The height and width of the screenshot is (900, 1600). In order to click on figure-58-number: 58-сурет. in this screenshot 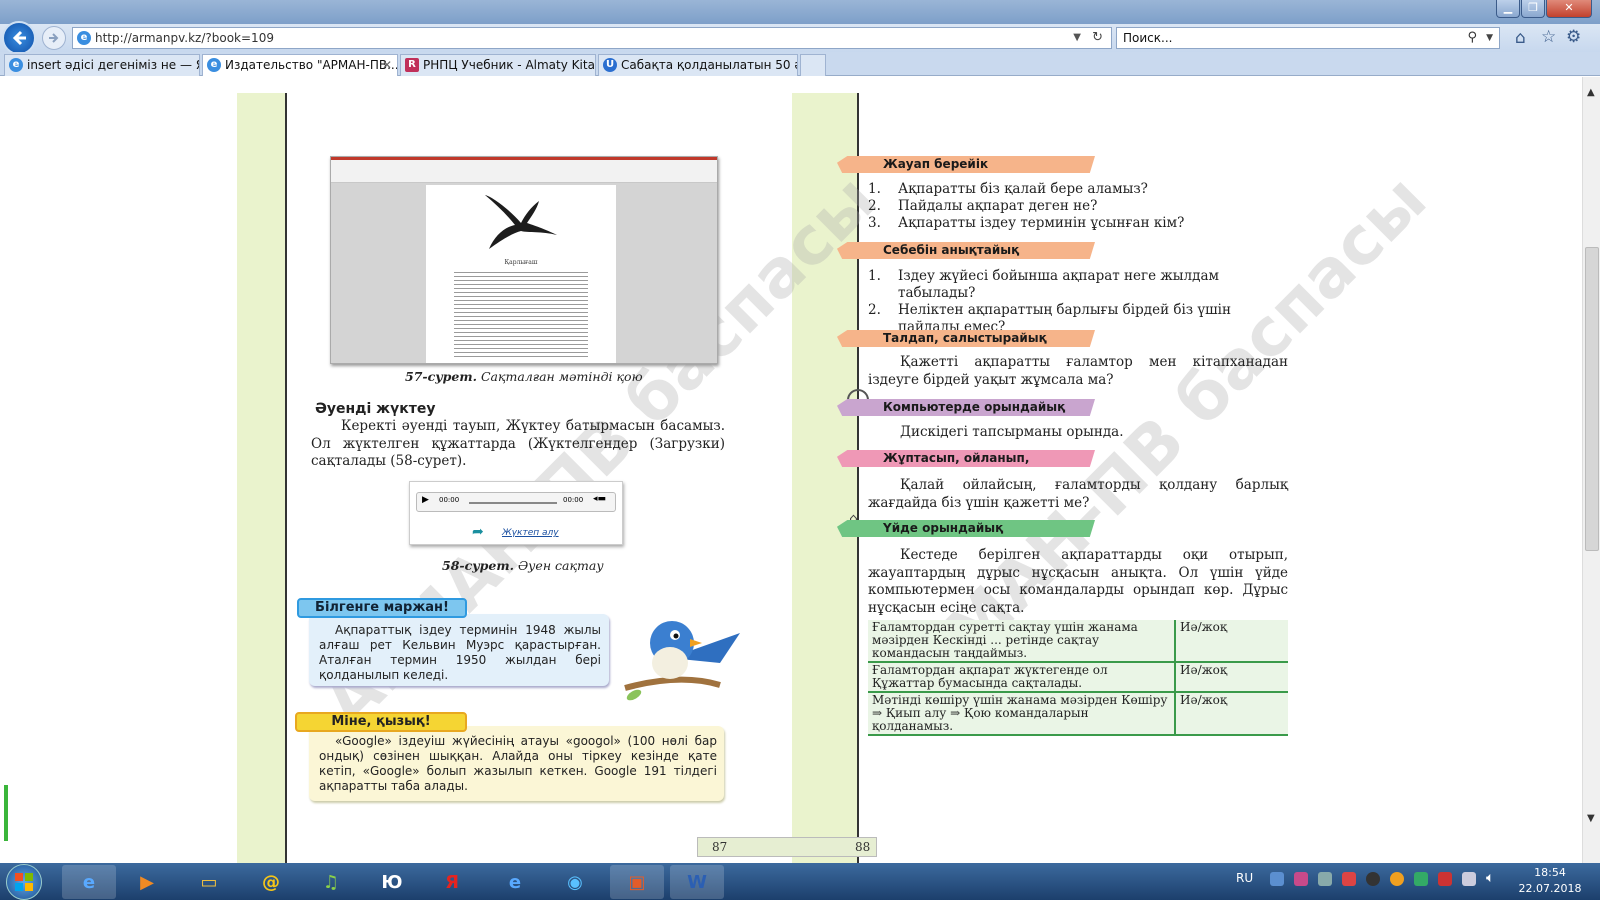, I will do `click(478, 565)`.